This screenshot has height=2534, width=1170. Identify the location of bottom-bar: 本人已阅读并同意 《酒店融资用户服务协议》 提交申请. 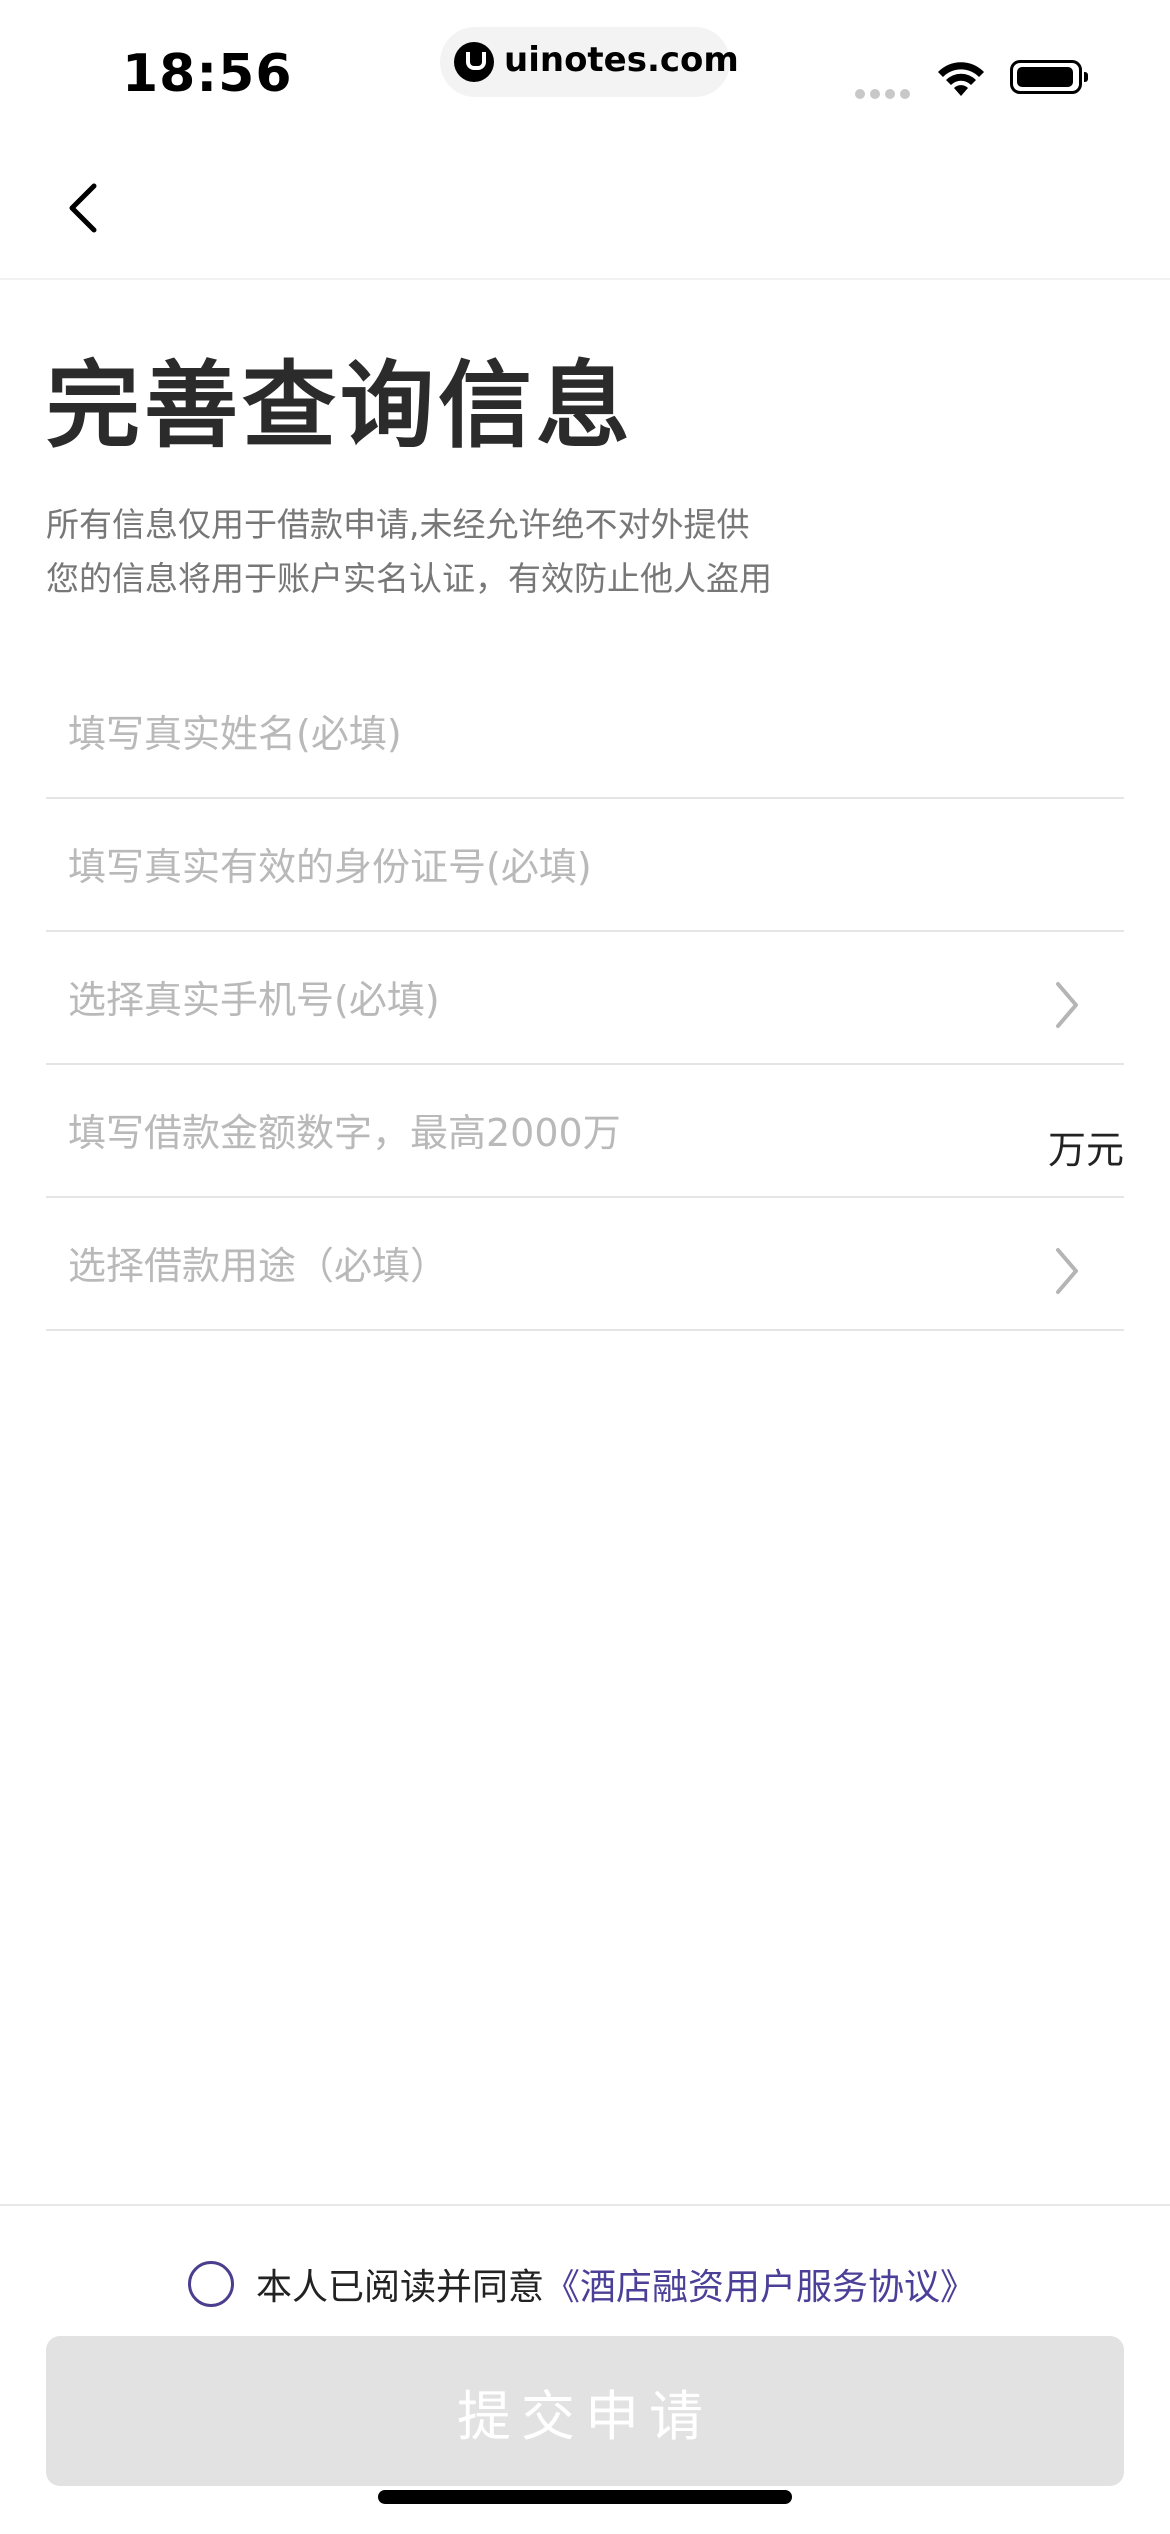
(585, 2369).